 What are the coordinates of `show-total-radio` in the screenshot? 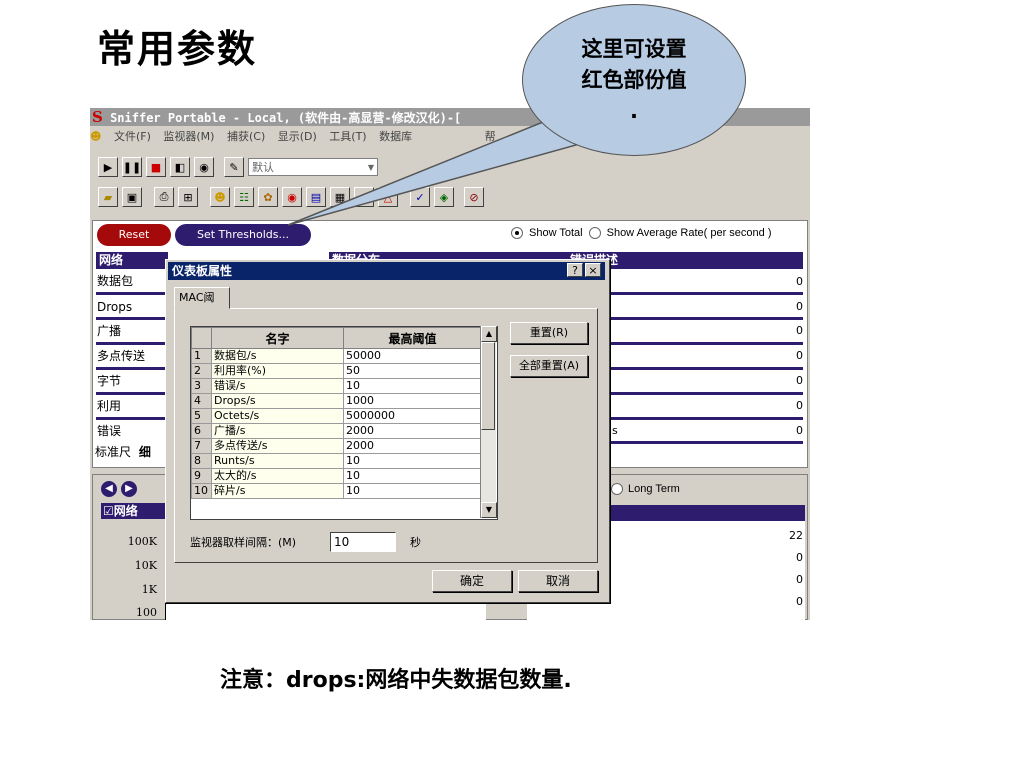 It's located at (517, 233).